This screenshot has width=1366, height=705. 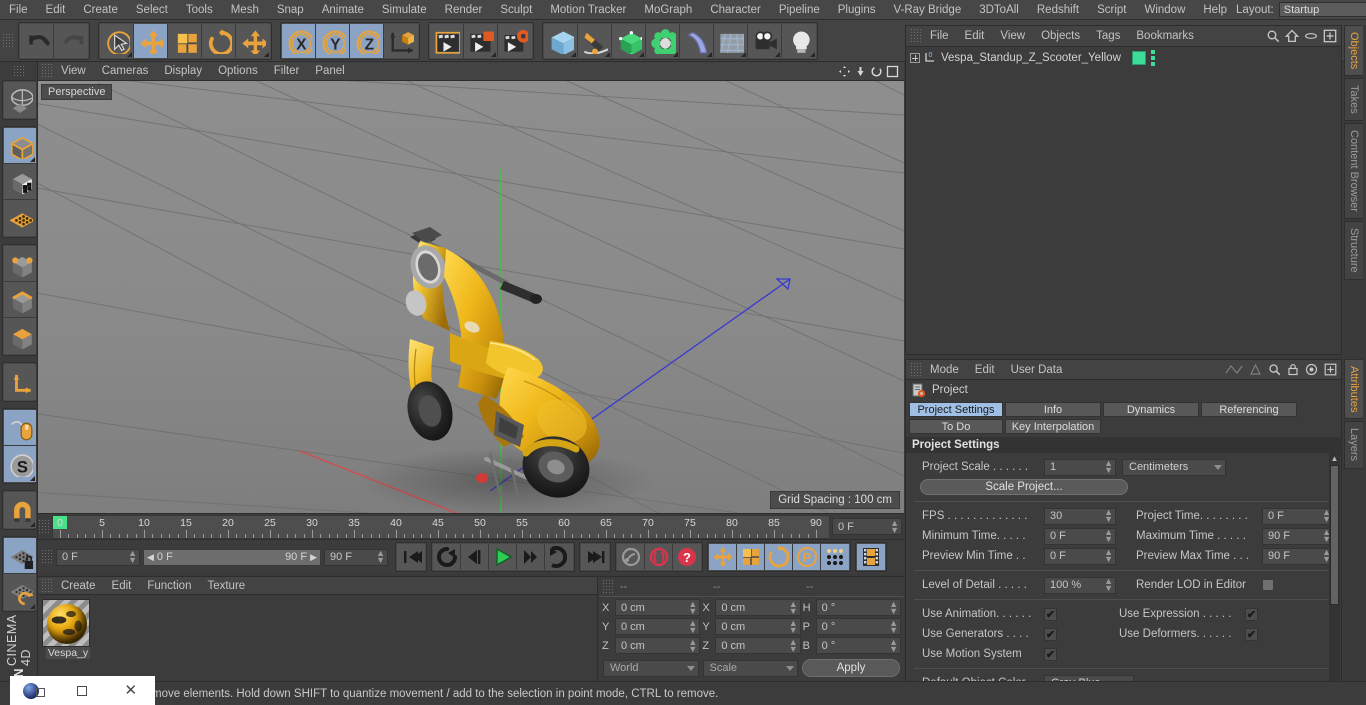 What do you see at coordinates (916, 369) in the screenshot?
I see `attribute-grip` at bounding box center [916, 369].